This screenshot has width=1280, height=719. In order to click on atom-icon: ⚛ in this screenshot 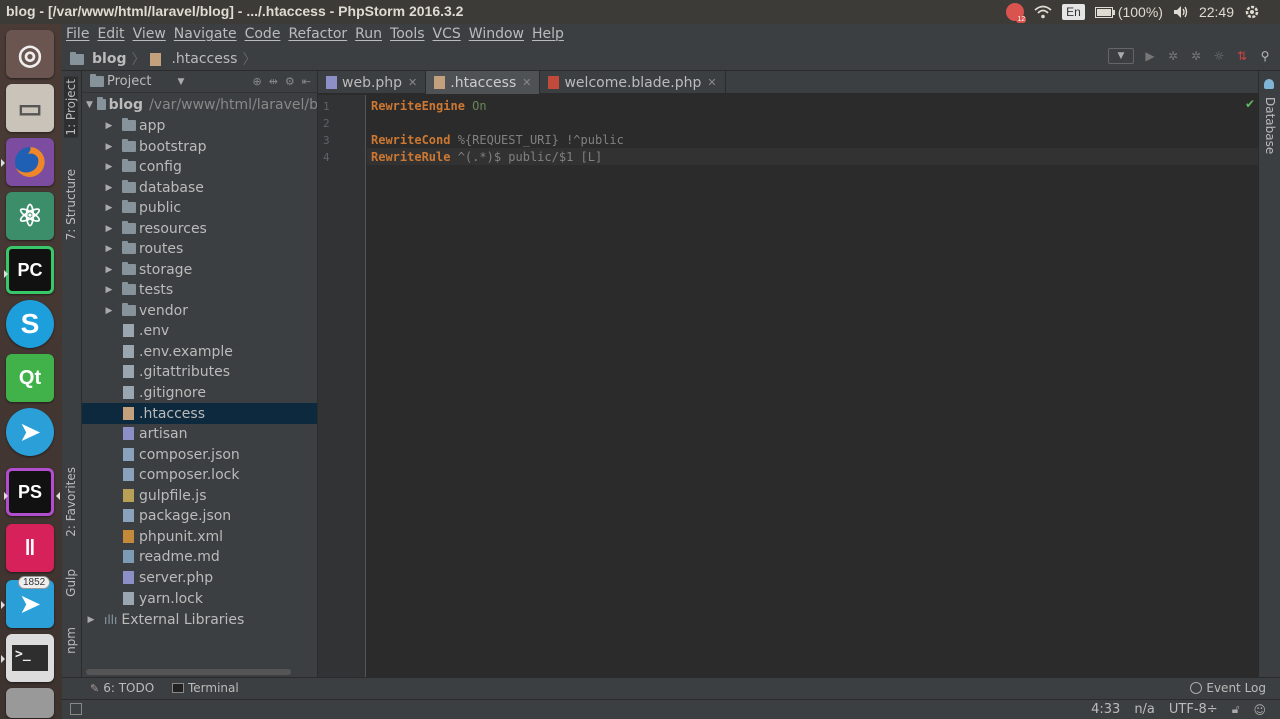, I will do `click(30, 216)`.